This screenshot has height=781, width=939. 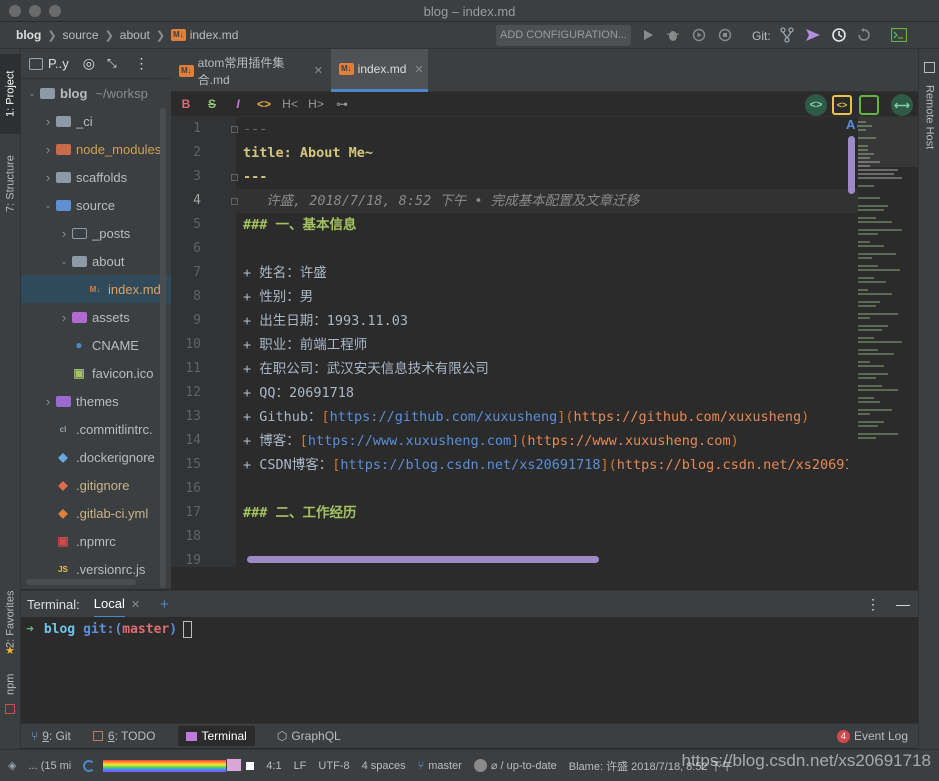 I want to click on decrease-heading-button: H<, so click(x=290, y=104).